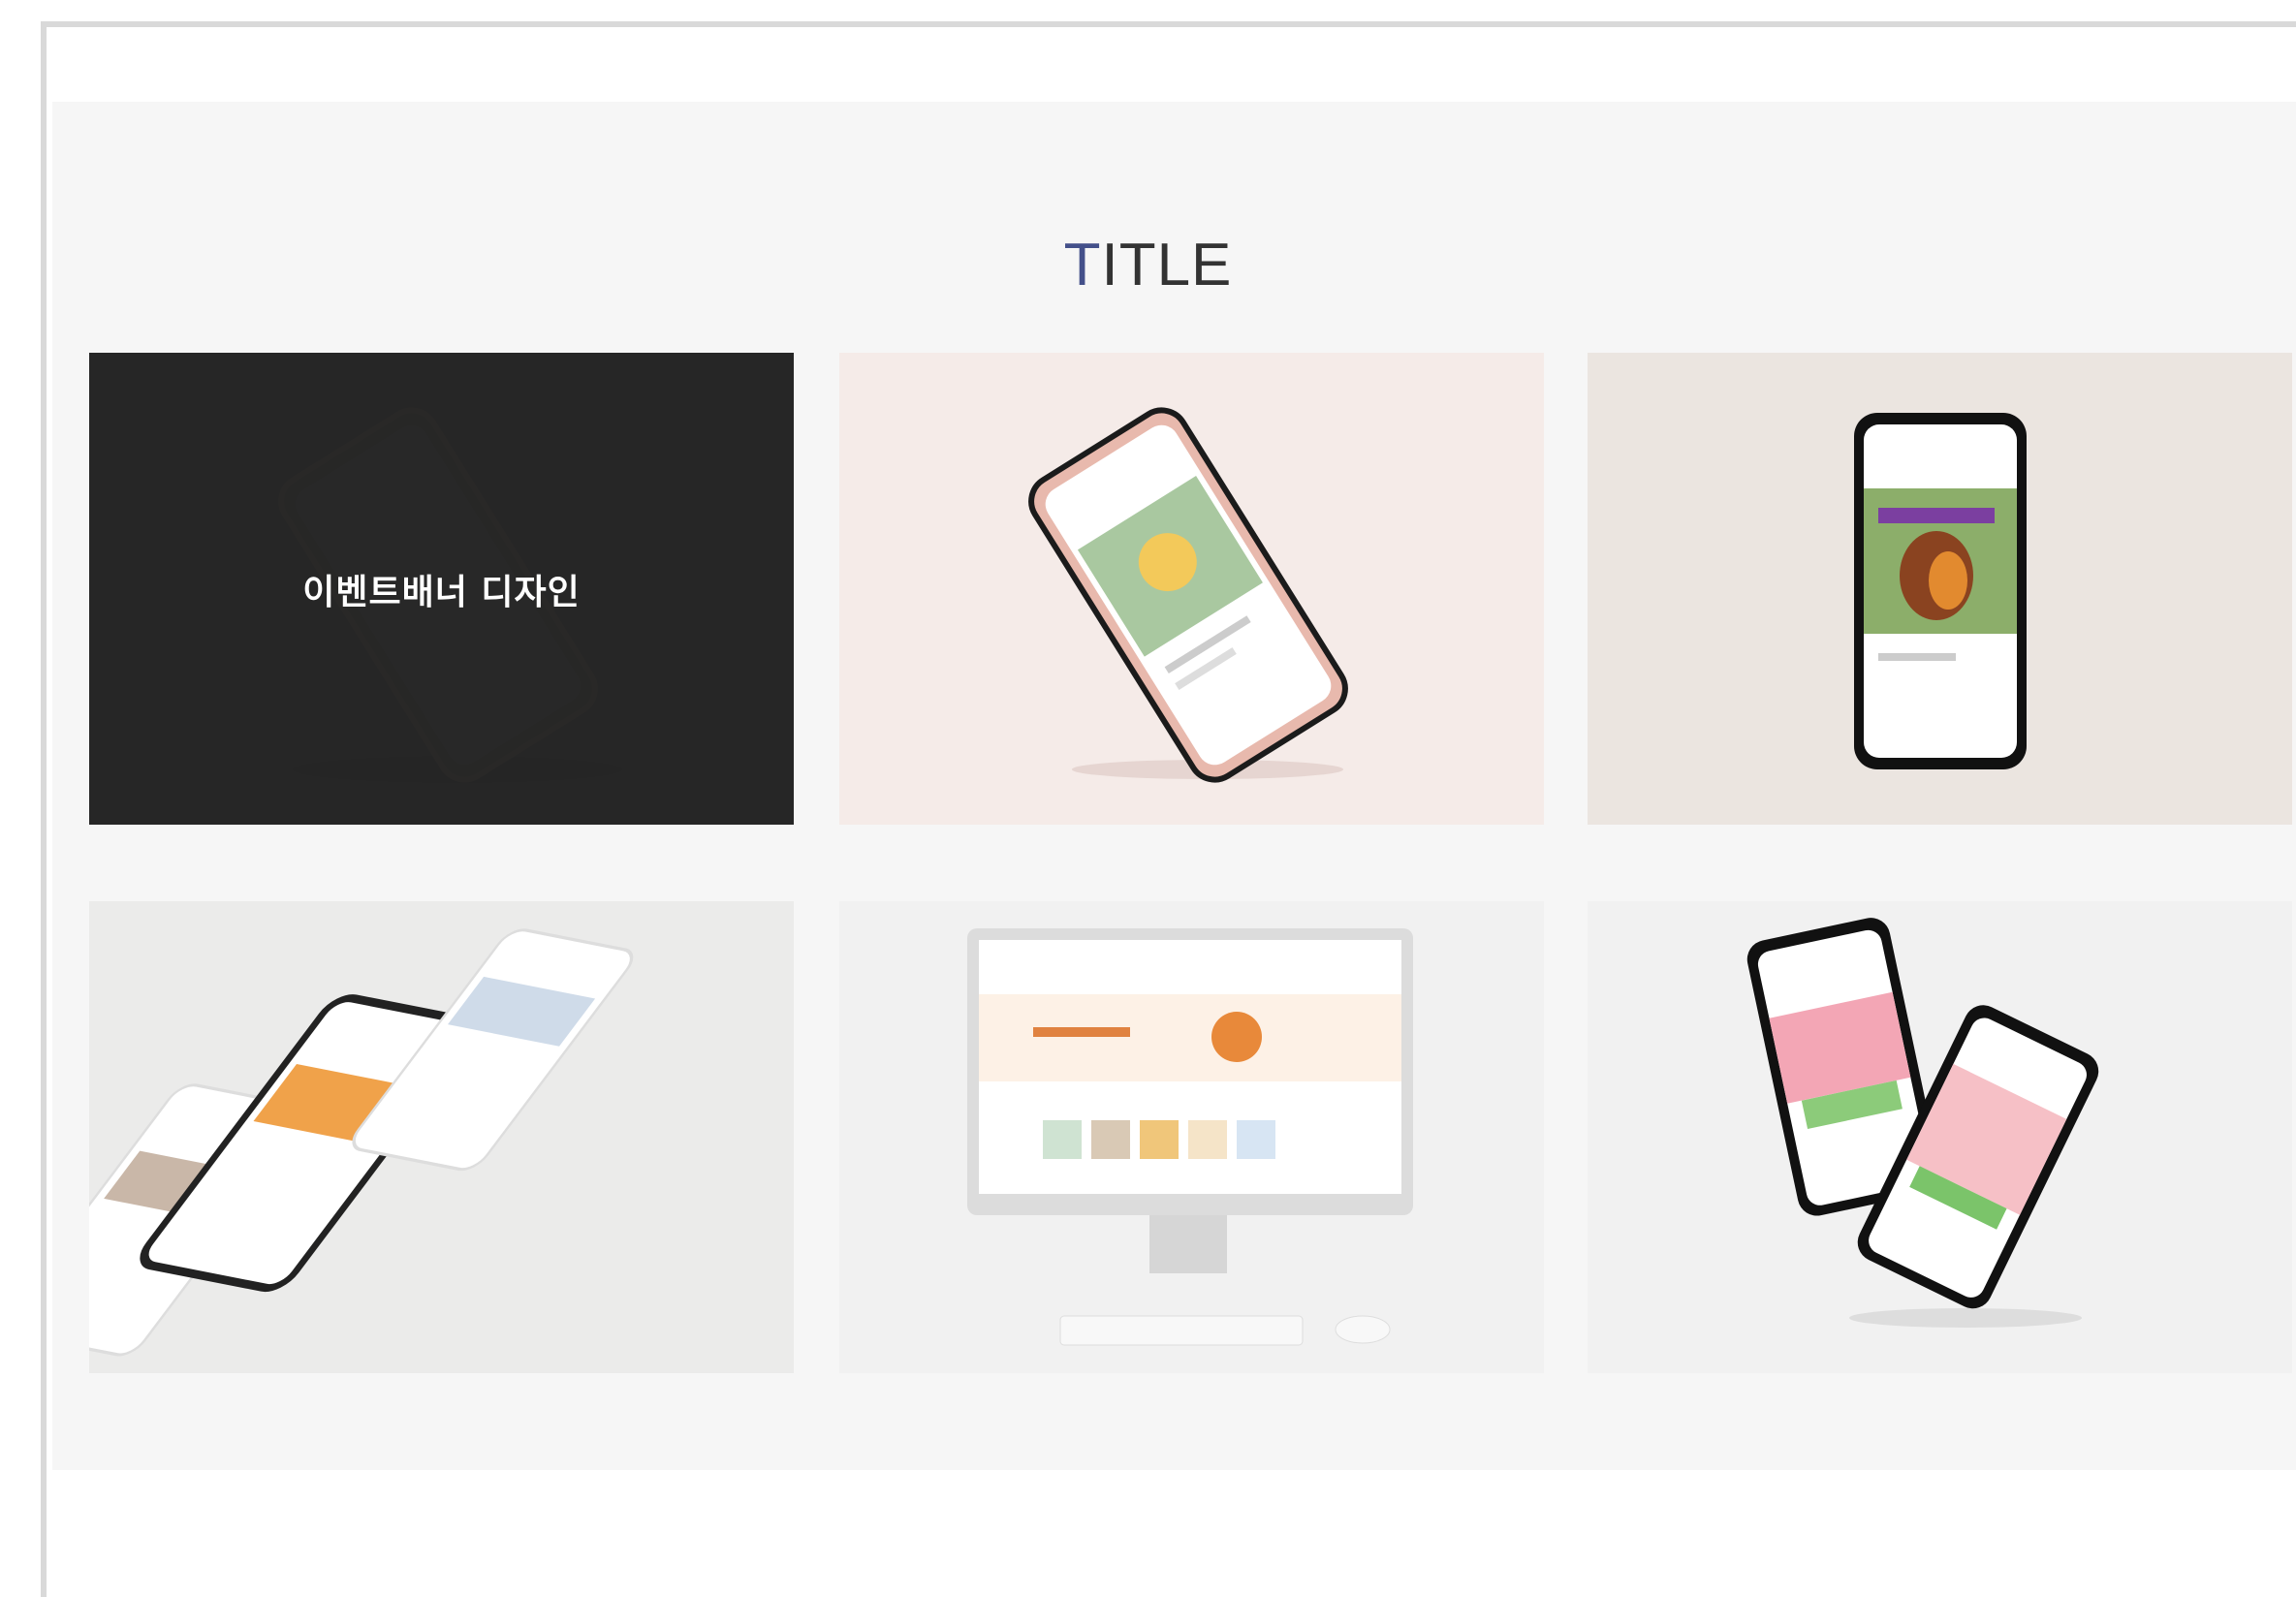  I want to click on section-title-accent: T, so click(1082, 264).